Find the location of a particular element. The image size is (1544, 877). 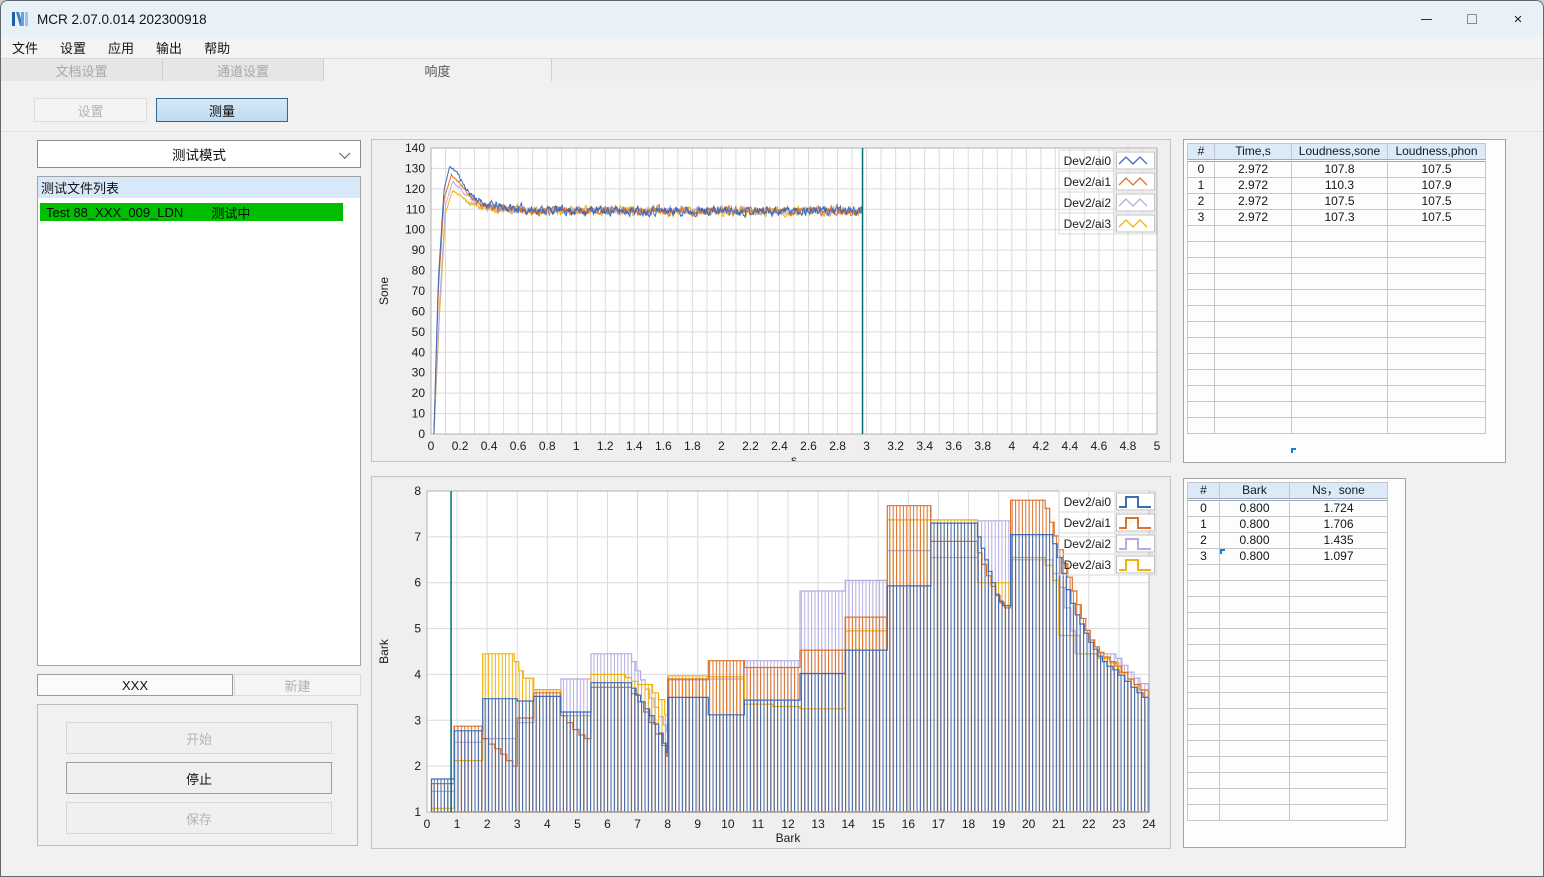

table-cell: 107.3 is located at coordinates (1339, 217).